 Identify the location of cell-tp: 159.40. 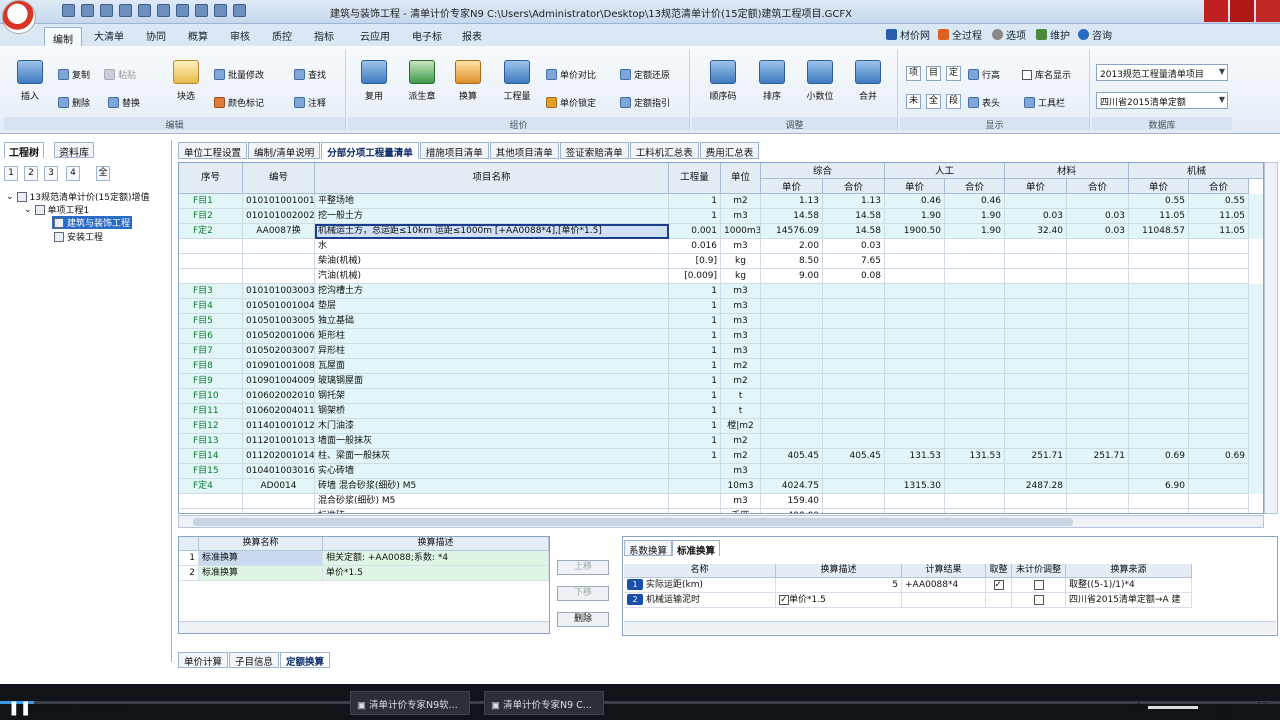
(792, 501).